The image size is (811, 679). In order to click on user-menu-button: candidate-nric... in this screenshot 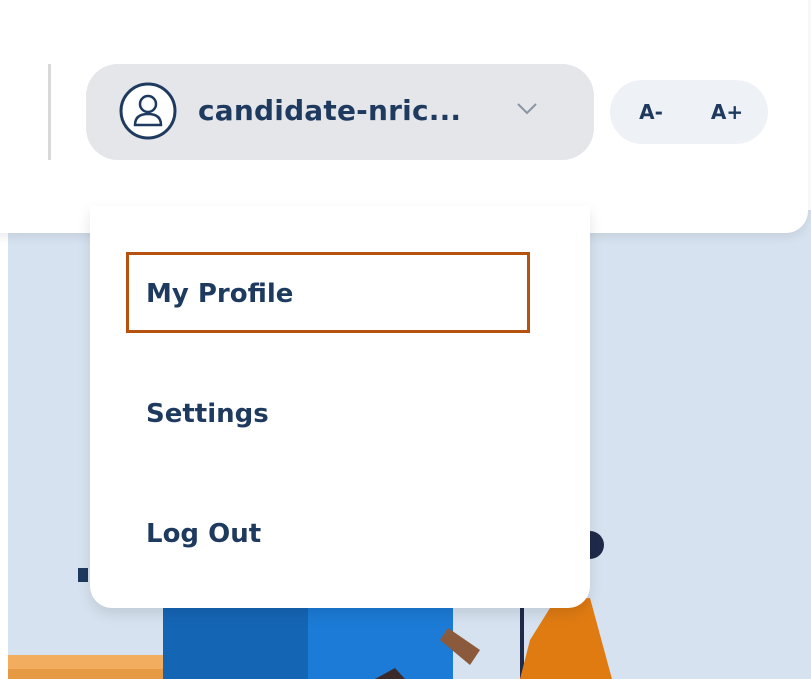, I will do `click(340, 112)`.